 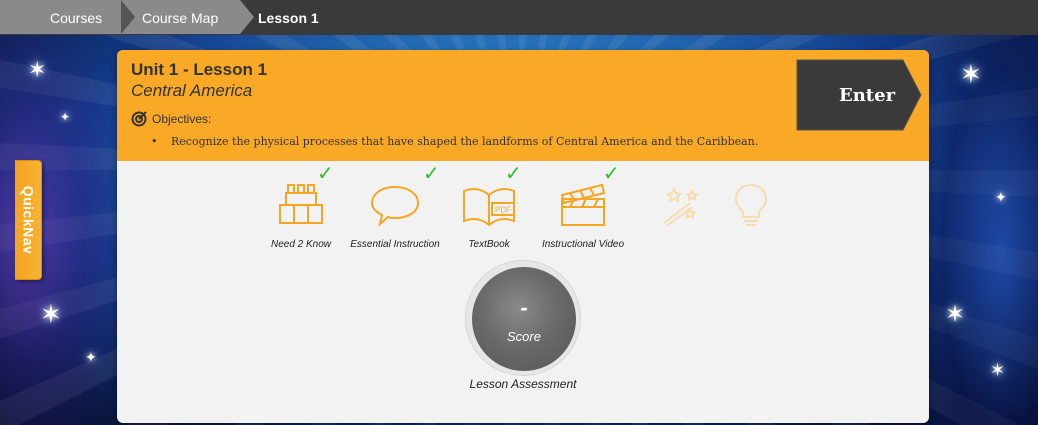 What do you see at coordinates (192, 90) in the screenshot?
I see `lesson-subtitle: Central America` at bounding box center [192, 90].